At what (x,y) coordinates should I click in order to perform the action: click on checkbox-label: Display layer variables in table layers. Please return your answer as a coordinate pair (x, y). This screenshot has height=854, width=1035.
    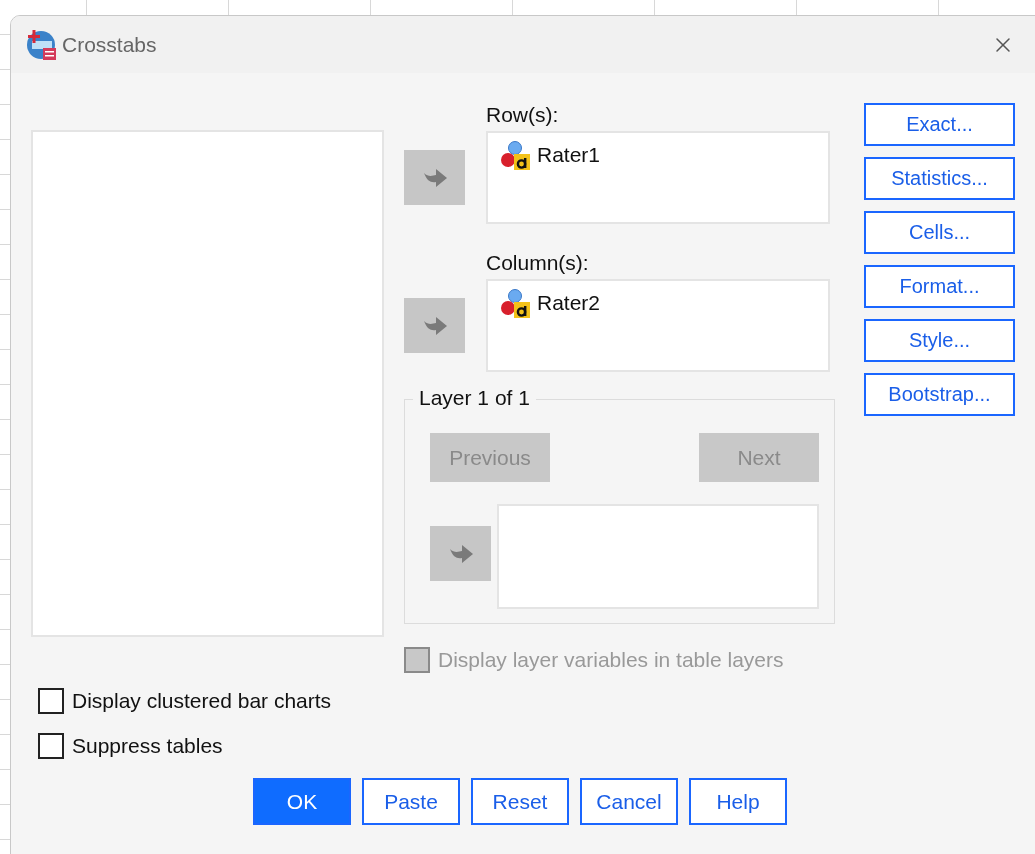
    Looking at the image, I should click on (611, 660).